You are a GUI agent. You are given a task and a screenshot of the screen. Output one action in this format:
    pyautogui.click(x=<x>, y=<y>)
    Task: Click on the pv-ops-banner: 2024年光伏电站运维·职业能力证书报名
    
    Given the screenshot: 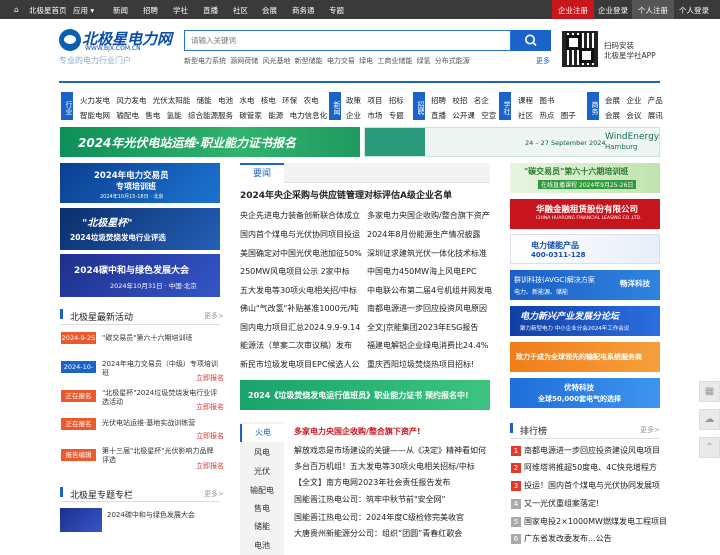 What is the action you would take?
    pyautogui.click(x=210, y=142)
    